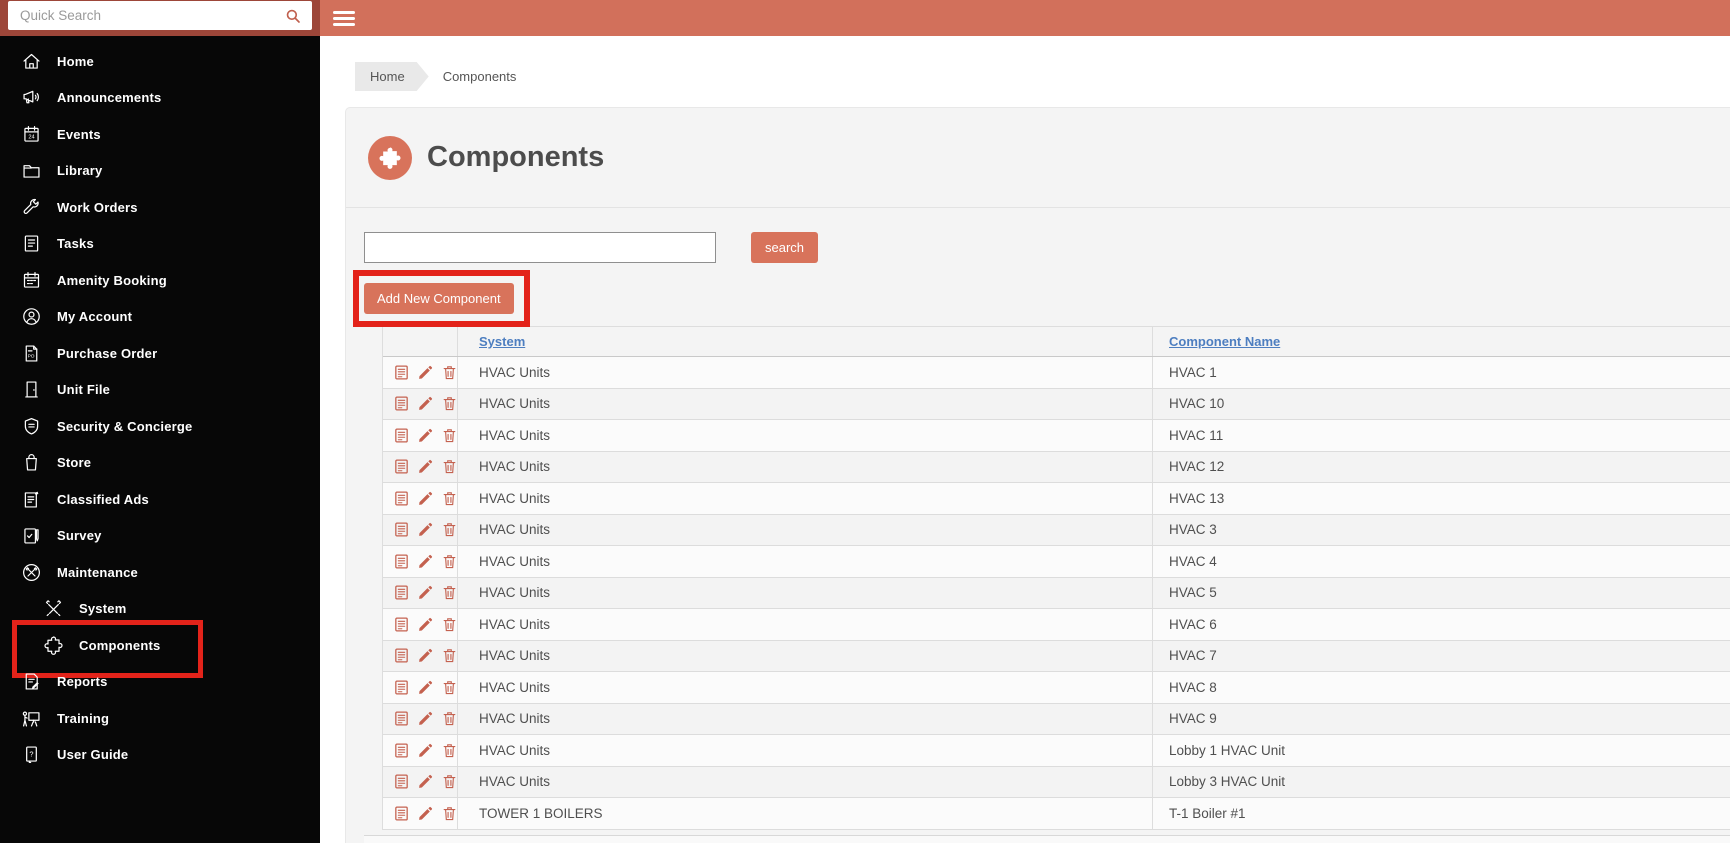  Describe the element at coordinates (31, 244) in the screenshot. I see `tasks-icon` at that location.